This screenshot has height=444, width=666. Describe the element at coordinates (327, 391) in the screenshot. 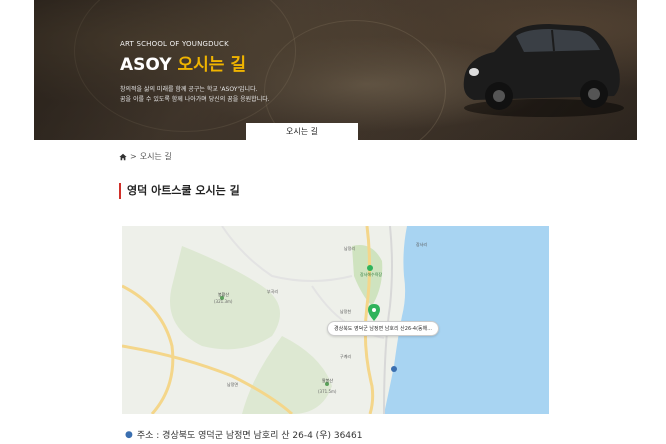

I see `map-label-mountain2-height: (371.5m)` at that location.